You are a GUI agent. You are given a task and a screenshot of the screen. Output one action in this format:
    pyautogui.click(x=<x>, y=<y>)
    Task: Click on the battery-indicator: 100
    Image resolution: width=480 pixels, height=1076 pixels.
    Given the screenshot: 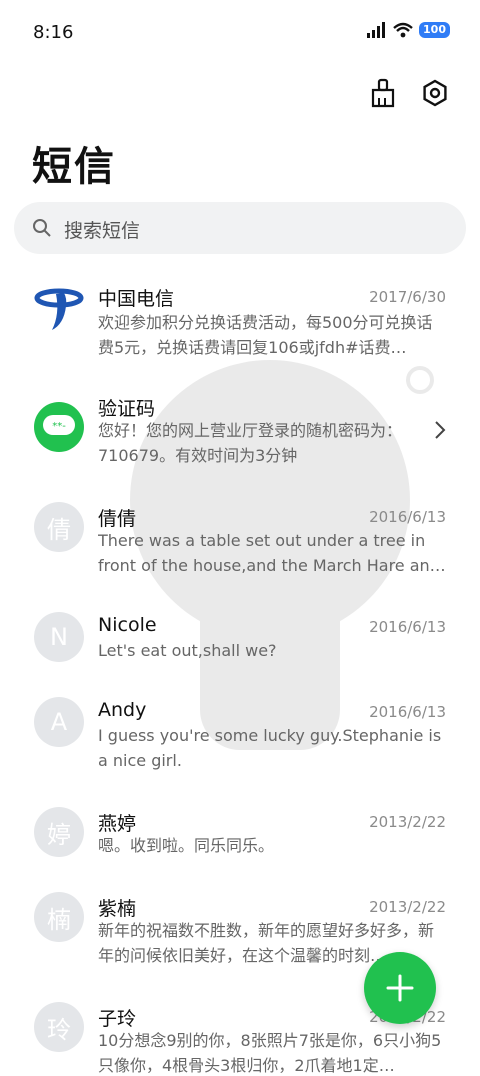 What is the action you would take?
    pyautogui.click(x=434, y=30)
    